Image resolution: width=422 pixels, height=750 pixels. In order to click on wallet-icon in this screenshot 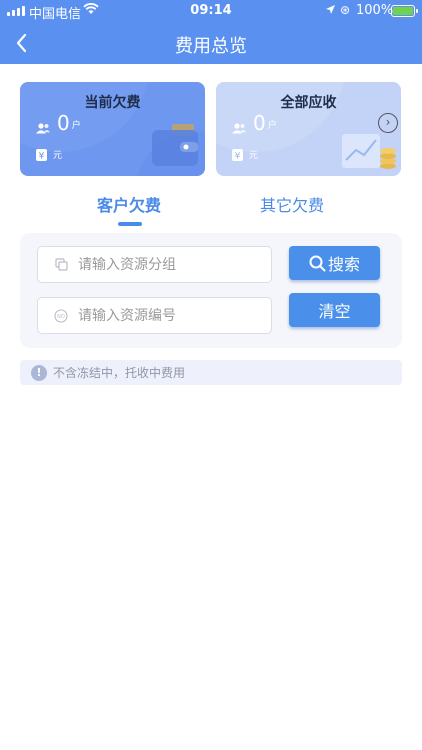, I will do `click(175, 145)`.